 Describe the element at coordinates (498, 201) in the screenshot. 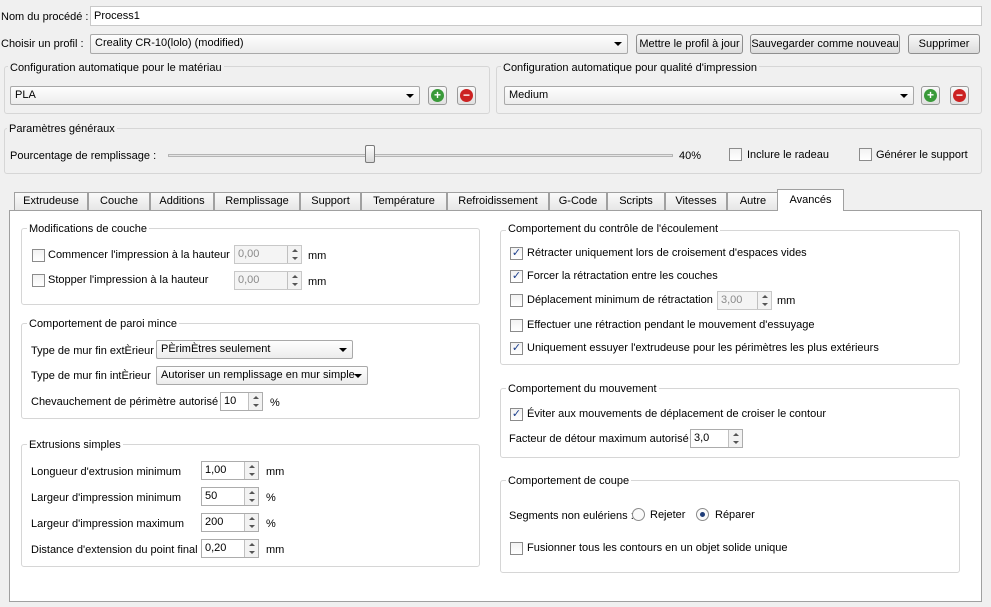

I see `tab-refroidissement: Refroidissement` at that location.